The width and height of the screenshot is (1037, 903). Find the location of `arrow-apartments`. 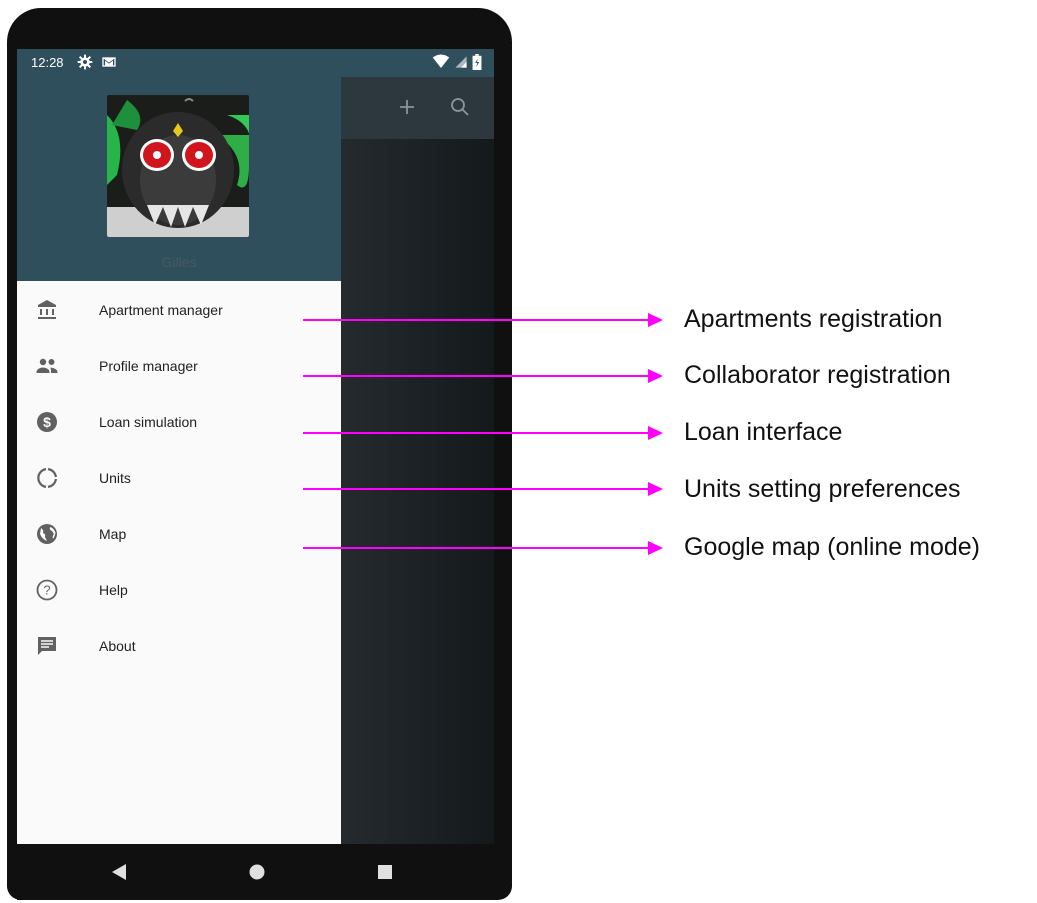

arrow-apartments is located at coordinates (483, 320).